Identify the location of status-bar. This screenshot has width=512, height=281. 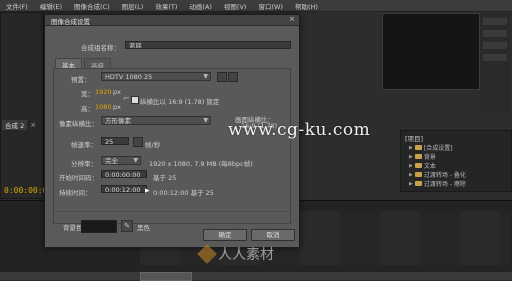
(256, 276).